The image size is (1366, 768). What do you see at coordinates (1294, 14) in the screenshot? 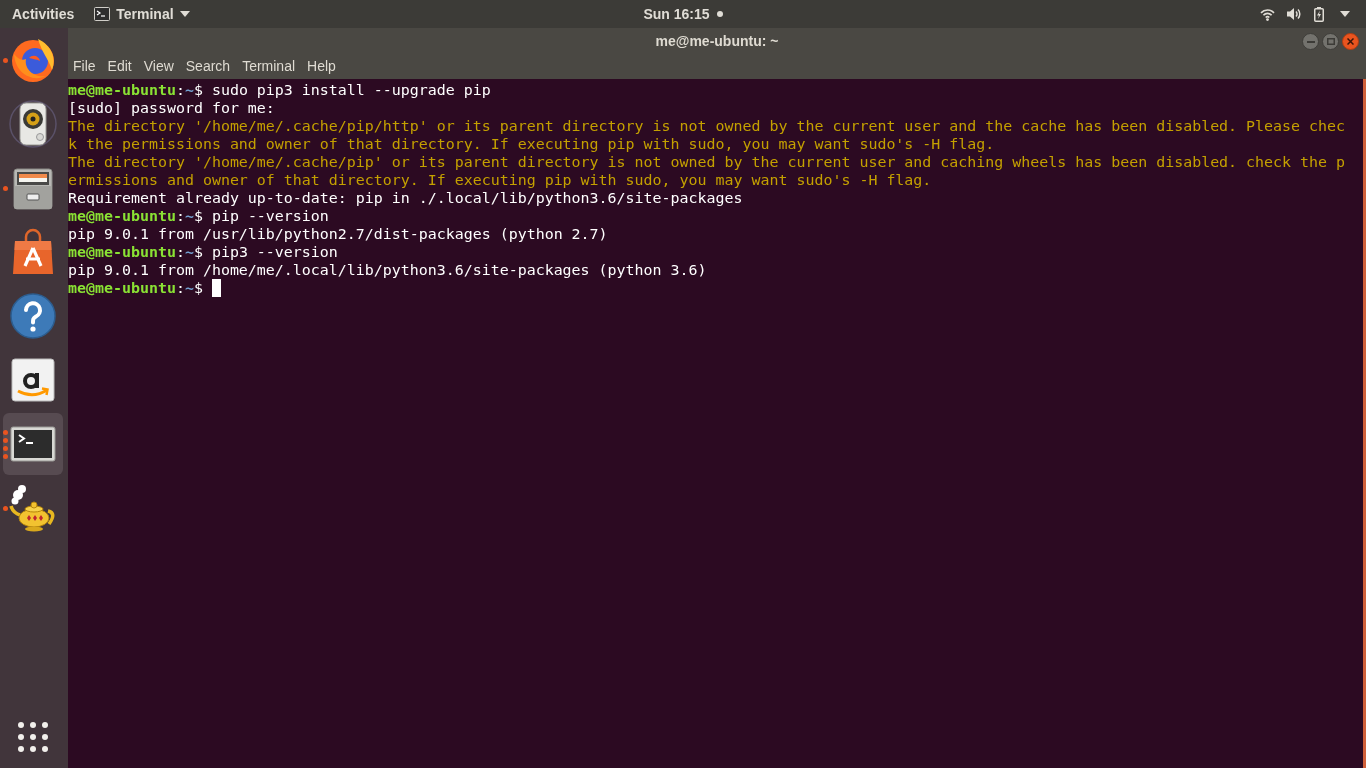
I see `volume-icon` at bounding box center [1294, 14].